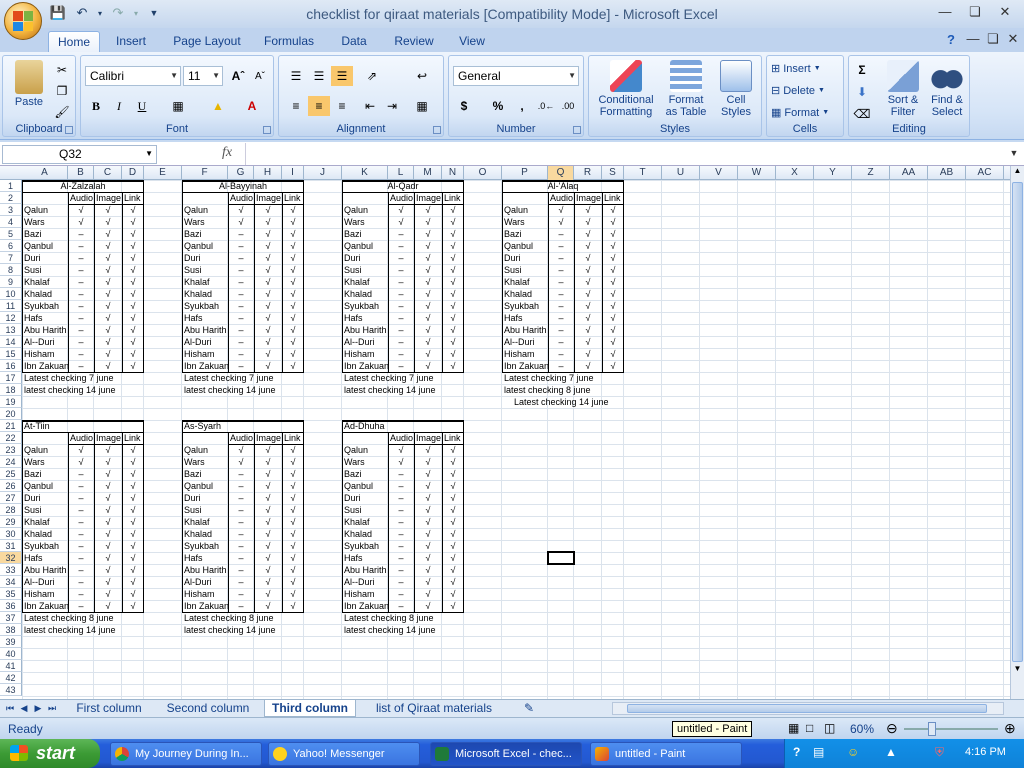 The width and height of the screenshot is (1024, 768). Describe the element at coordinates (218, 106) in the screenshot. I see `fill-color-icon: ▲` at that location.